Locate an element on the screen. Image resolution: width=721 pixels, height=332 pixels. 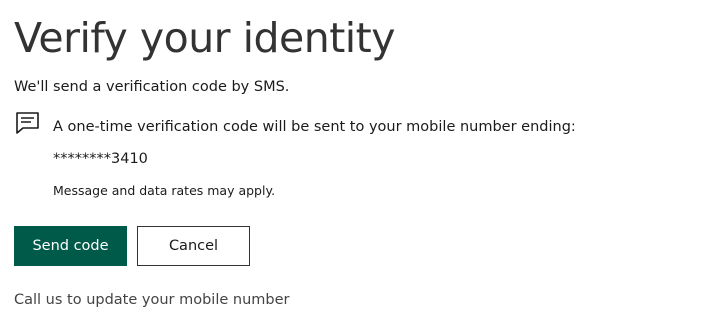
send-code-button: Send code is located at coordinates (70, 246).